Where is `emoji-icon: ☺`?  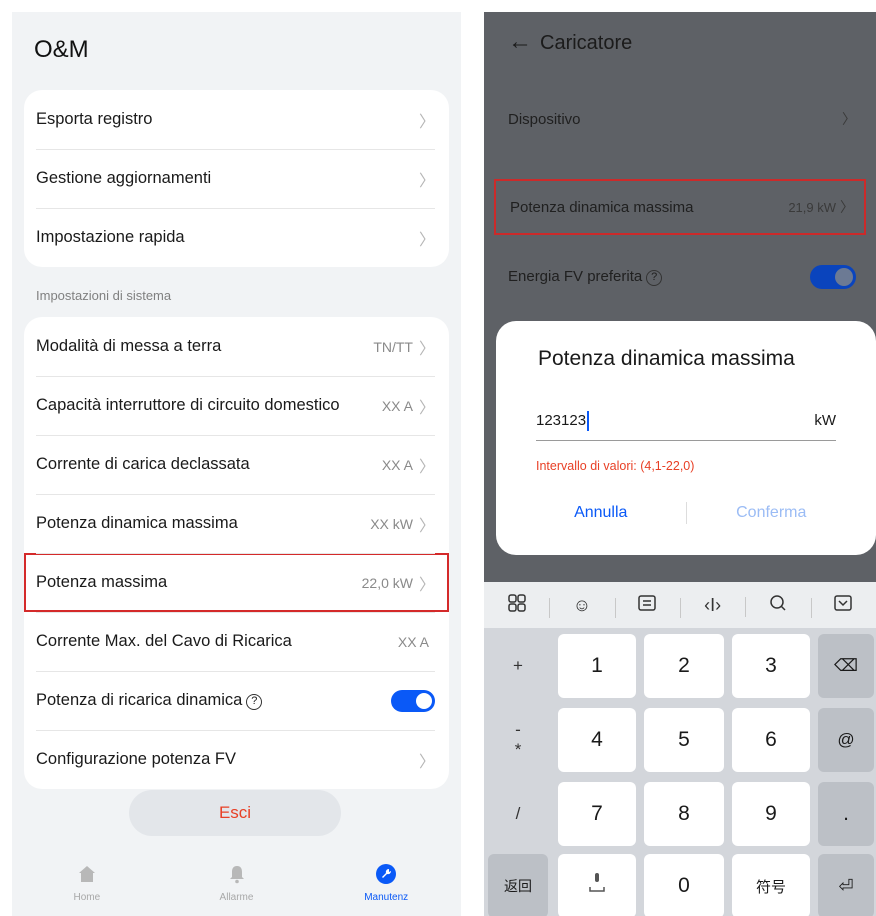 emoji-icon: ☺ is located at coordinates (581, 606).